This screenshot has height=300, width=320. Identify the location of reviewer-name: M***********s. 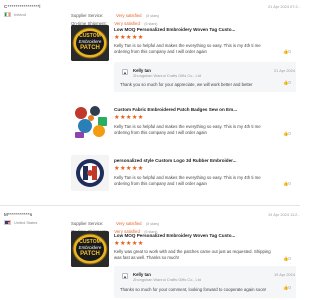
(18, 214).